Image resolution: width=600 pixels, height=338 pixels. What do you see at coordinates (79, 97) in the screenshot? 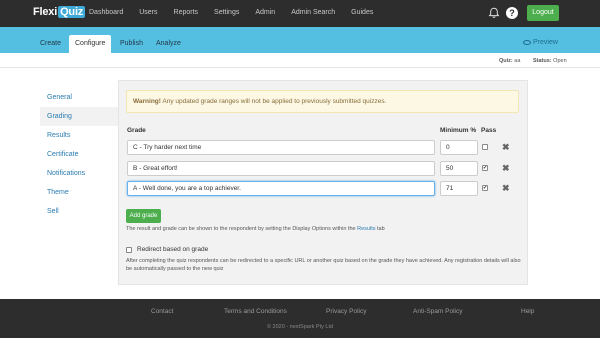
I see `sidebar-item-general: General` at bounding box center [79, 97].